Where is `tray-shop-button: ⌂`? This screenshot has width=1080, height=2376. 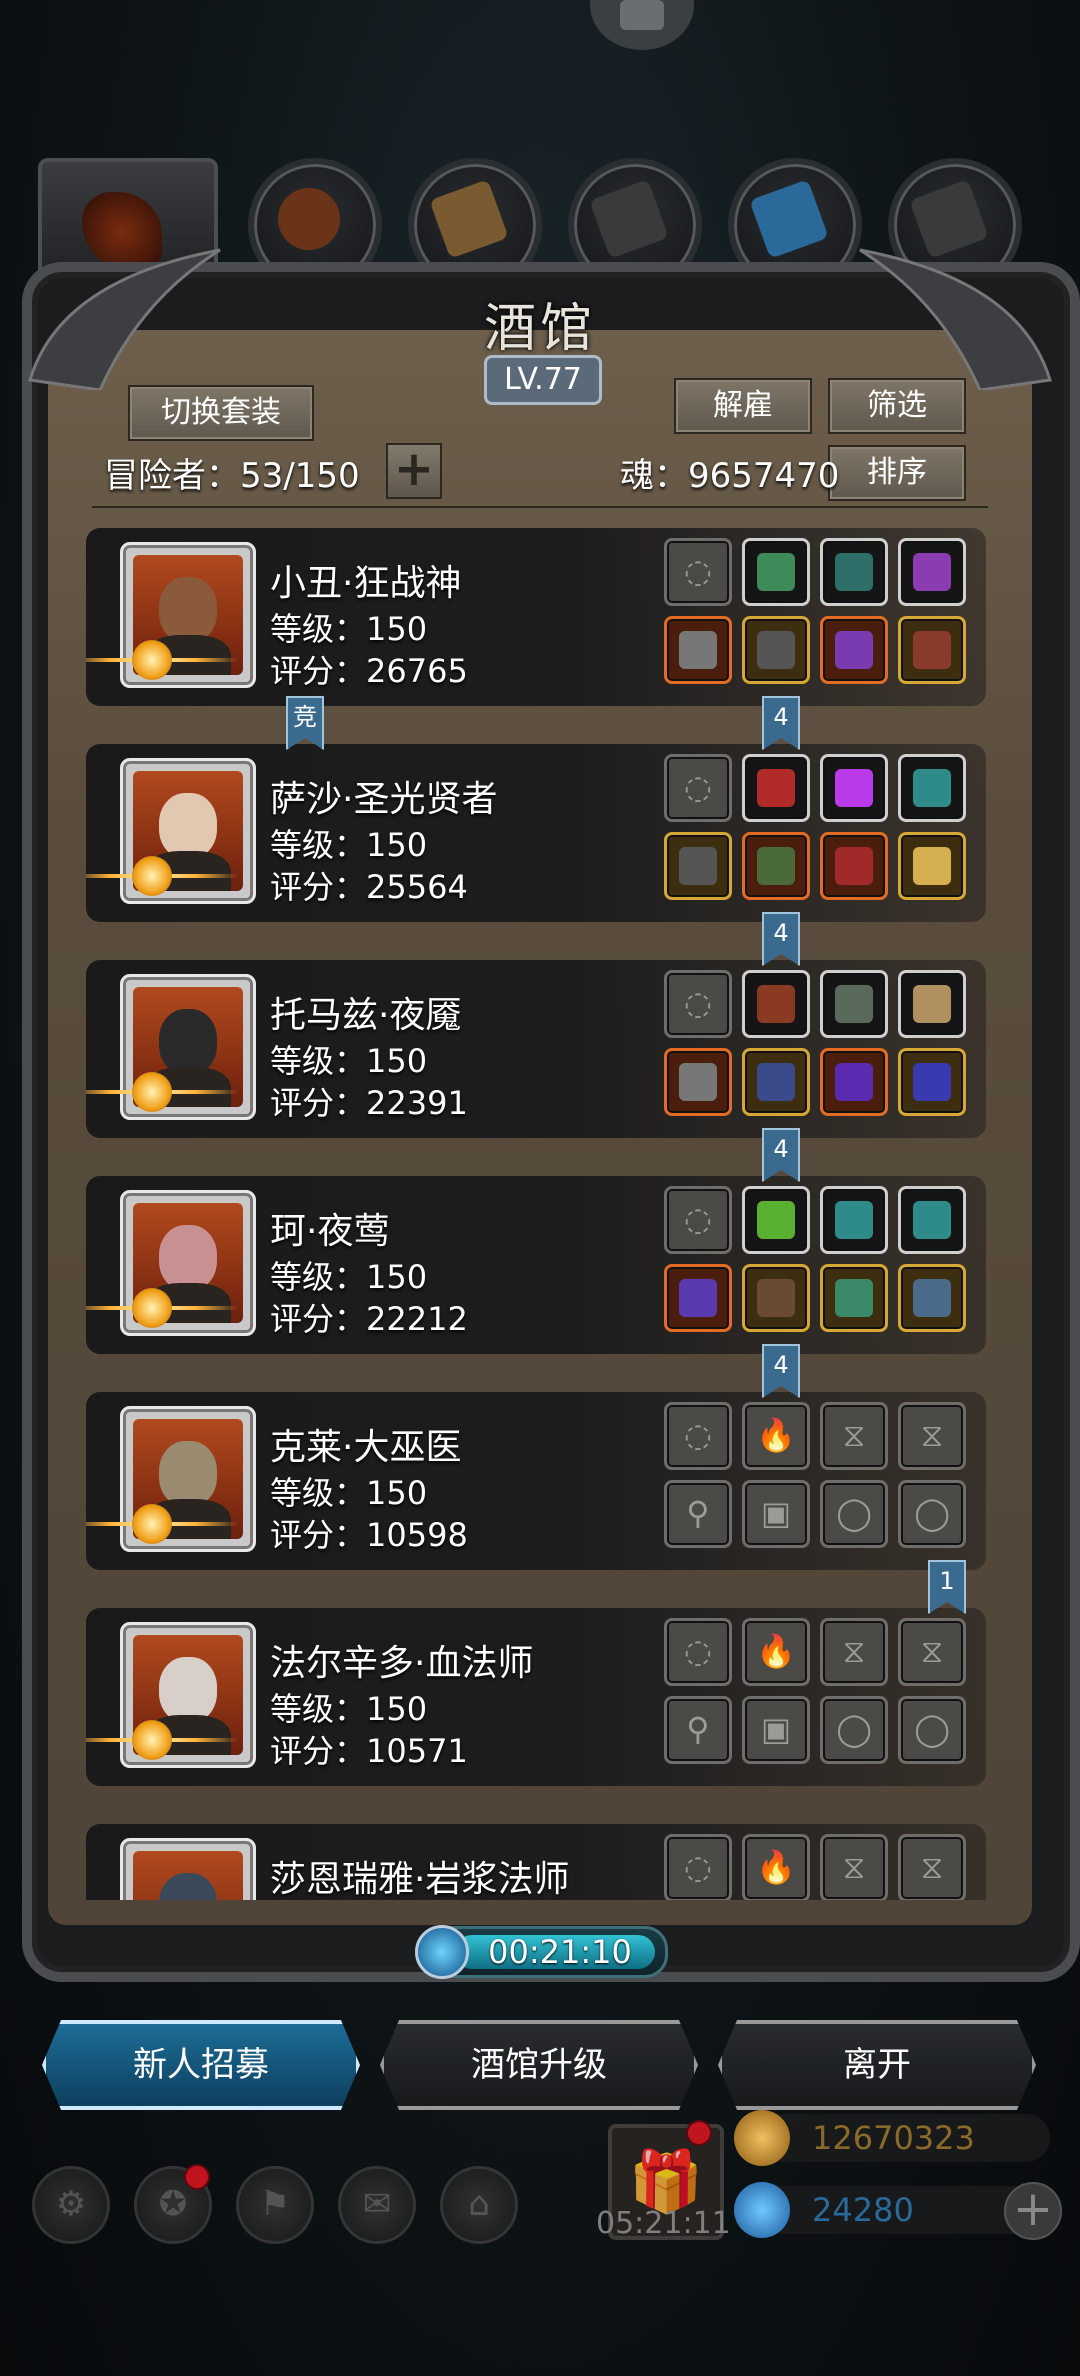
tray-shop-button: ⌂ is located at coordinates (479, 2205).